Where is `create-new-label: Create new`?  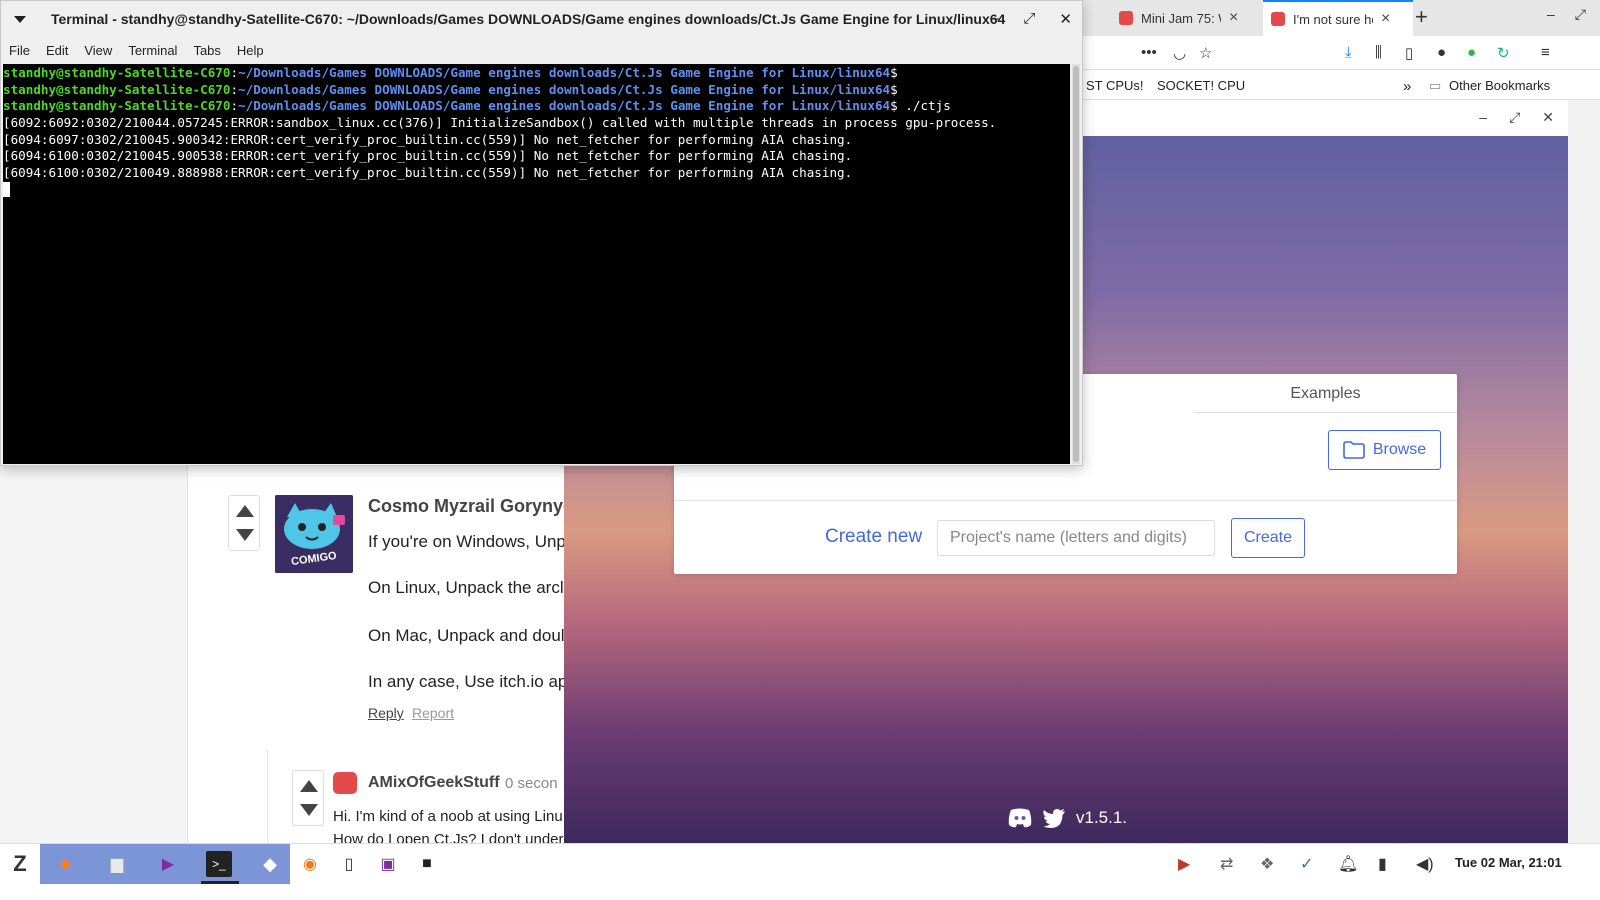 create-new-label: Create new is located at coordinates (874, 536).